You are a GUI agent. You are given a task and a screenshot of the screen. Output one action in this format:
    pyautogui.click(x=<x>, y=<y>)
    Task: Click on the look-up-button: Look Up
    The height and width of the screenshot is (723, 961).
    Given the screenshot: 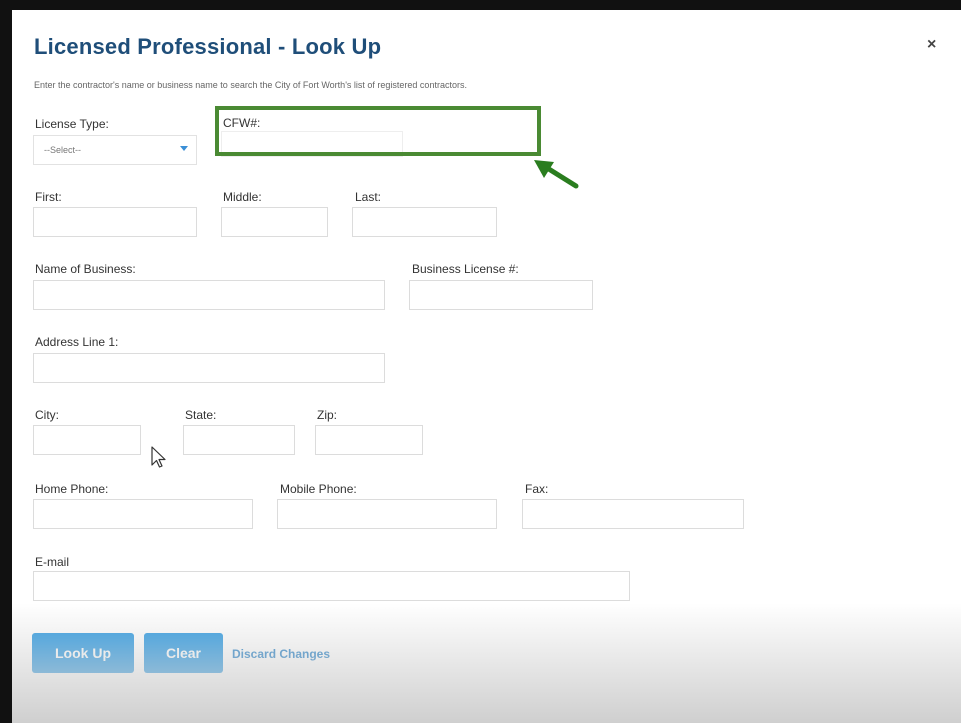 What is the action you would take?
    pyautogui.click(x=83, y=653)
    